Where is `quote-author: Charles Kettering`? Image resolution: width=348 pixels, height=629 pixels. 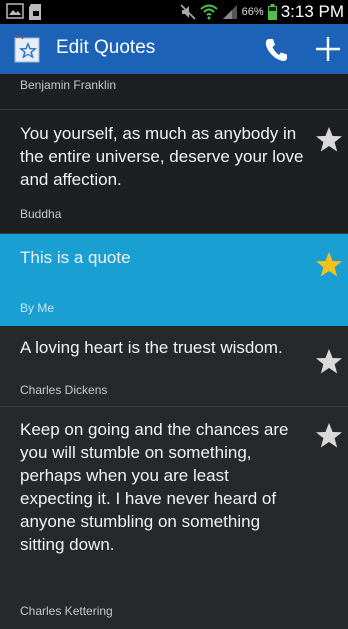 quote-author: Charles Kettering is located at coordinates (66, 611).